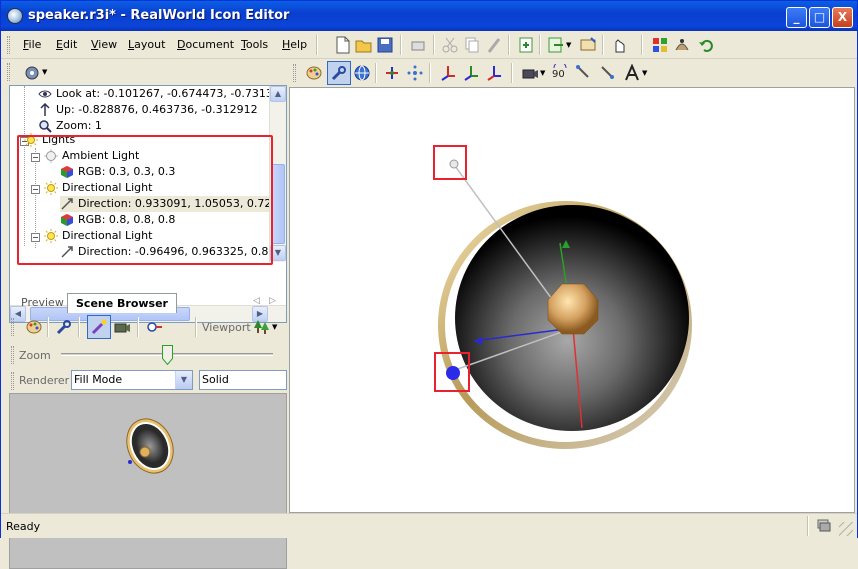  What do you see at coordinates (42, 303) in the screenshot?
I see `tab-preview: Preview` at bounding box center [42, 303].